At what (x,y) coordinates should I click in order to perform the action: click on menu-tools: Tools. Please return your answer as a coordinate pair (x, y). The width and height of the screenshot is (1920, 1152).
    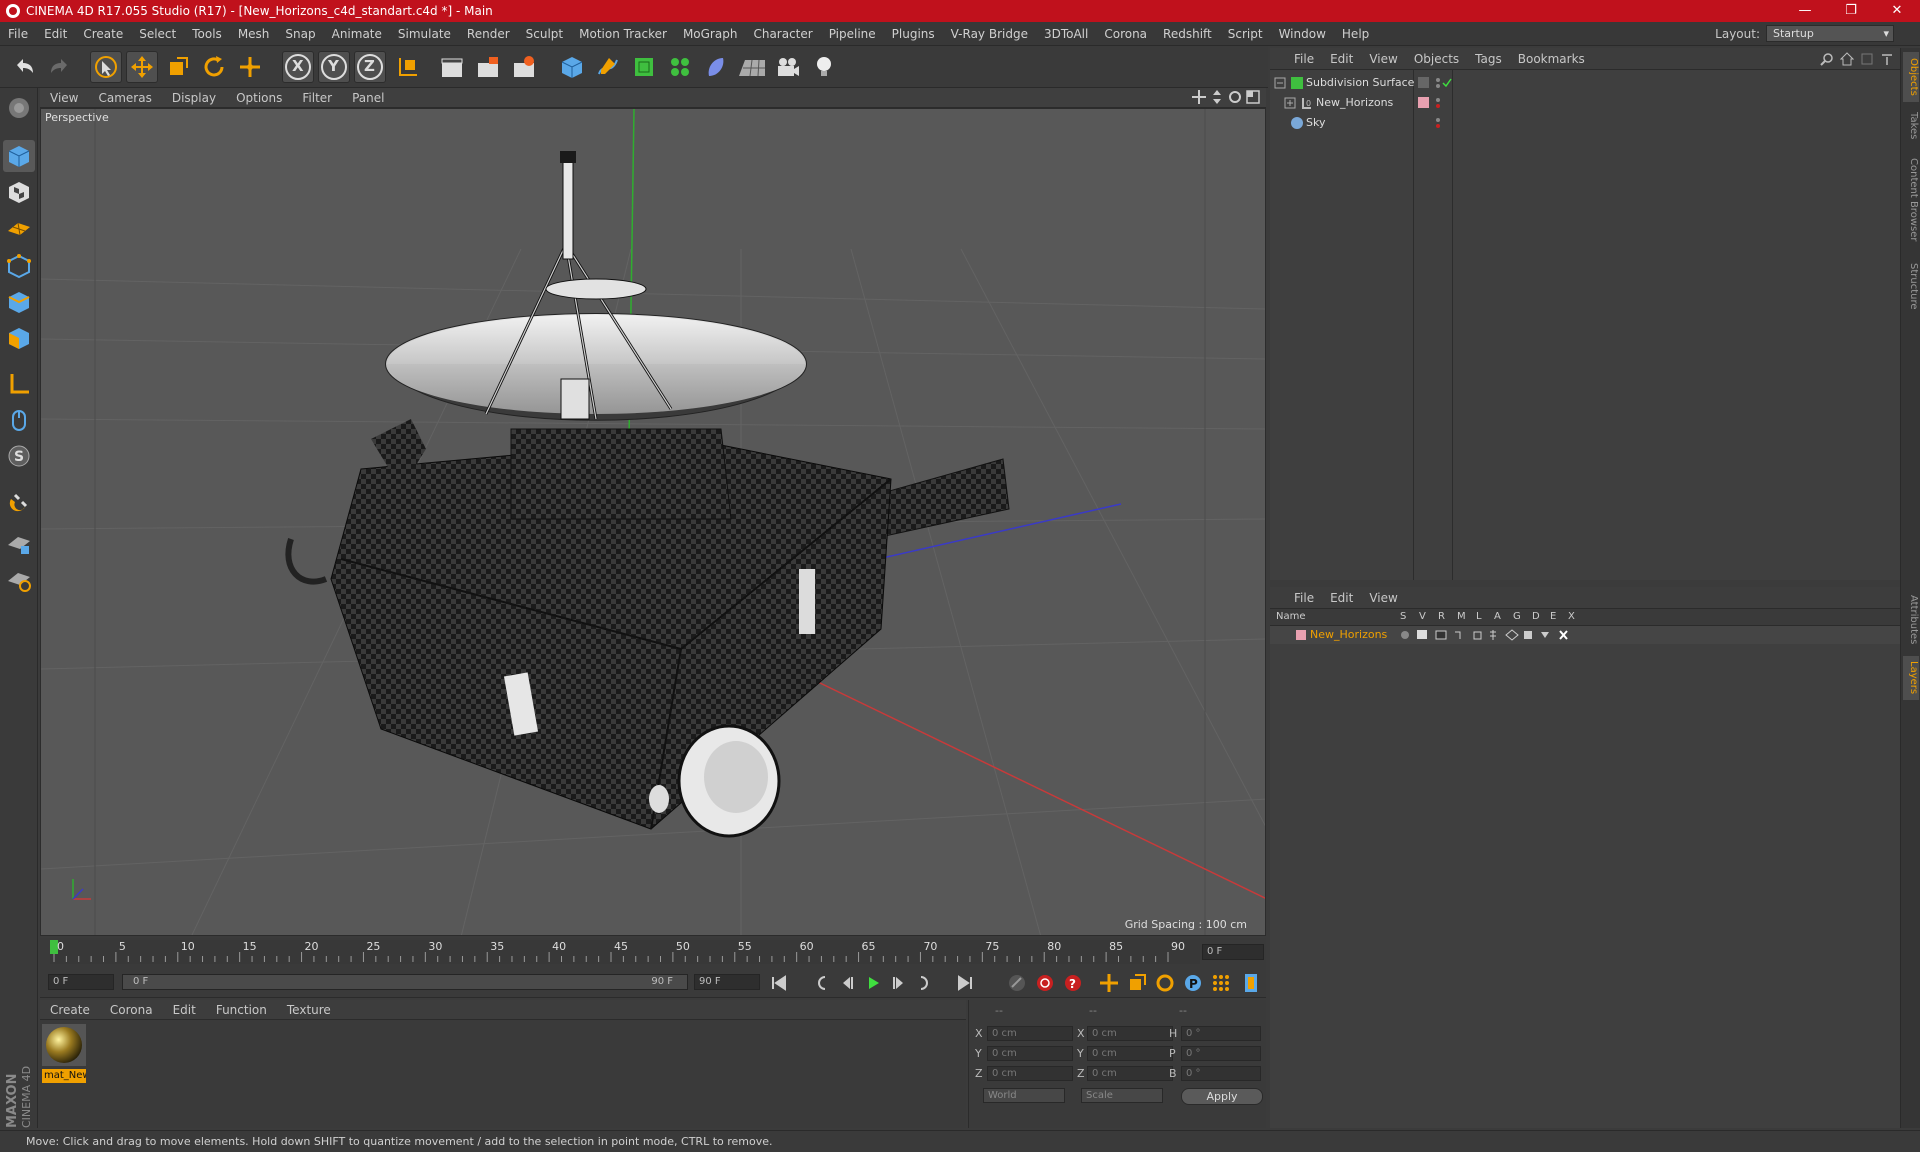
    Looking at the image, I should click on (207, 34).